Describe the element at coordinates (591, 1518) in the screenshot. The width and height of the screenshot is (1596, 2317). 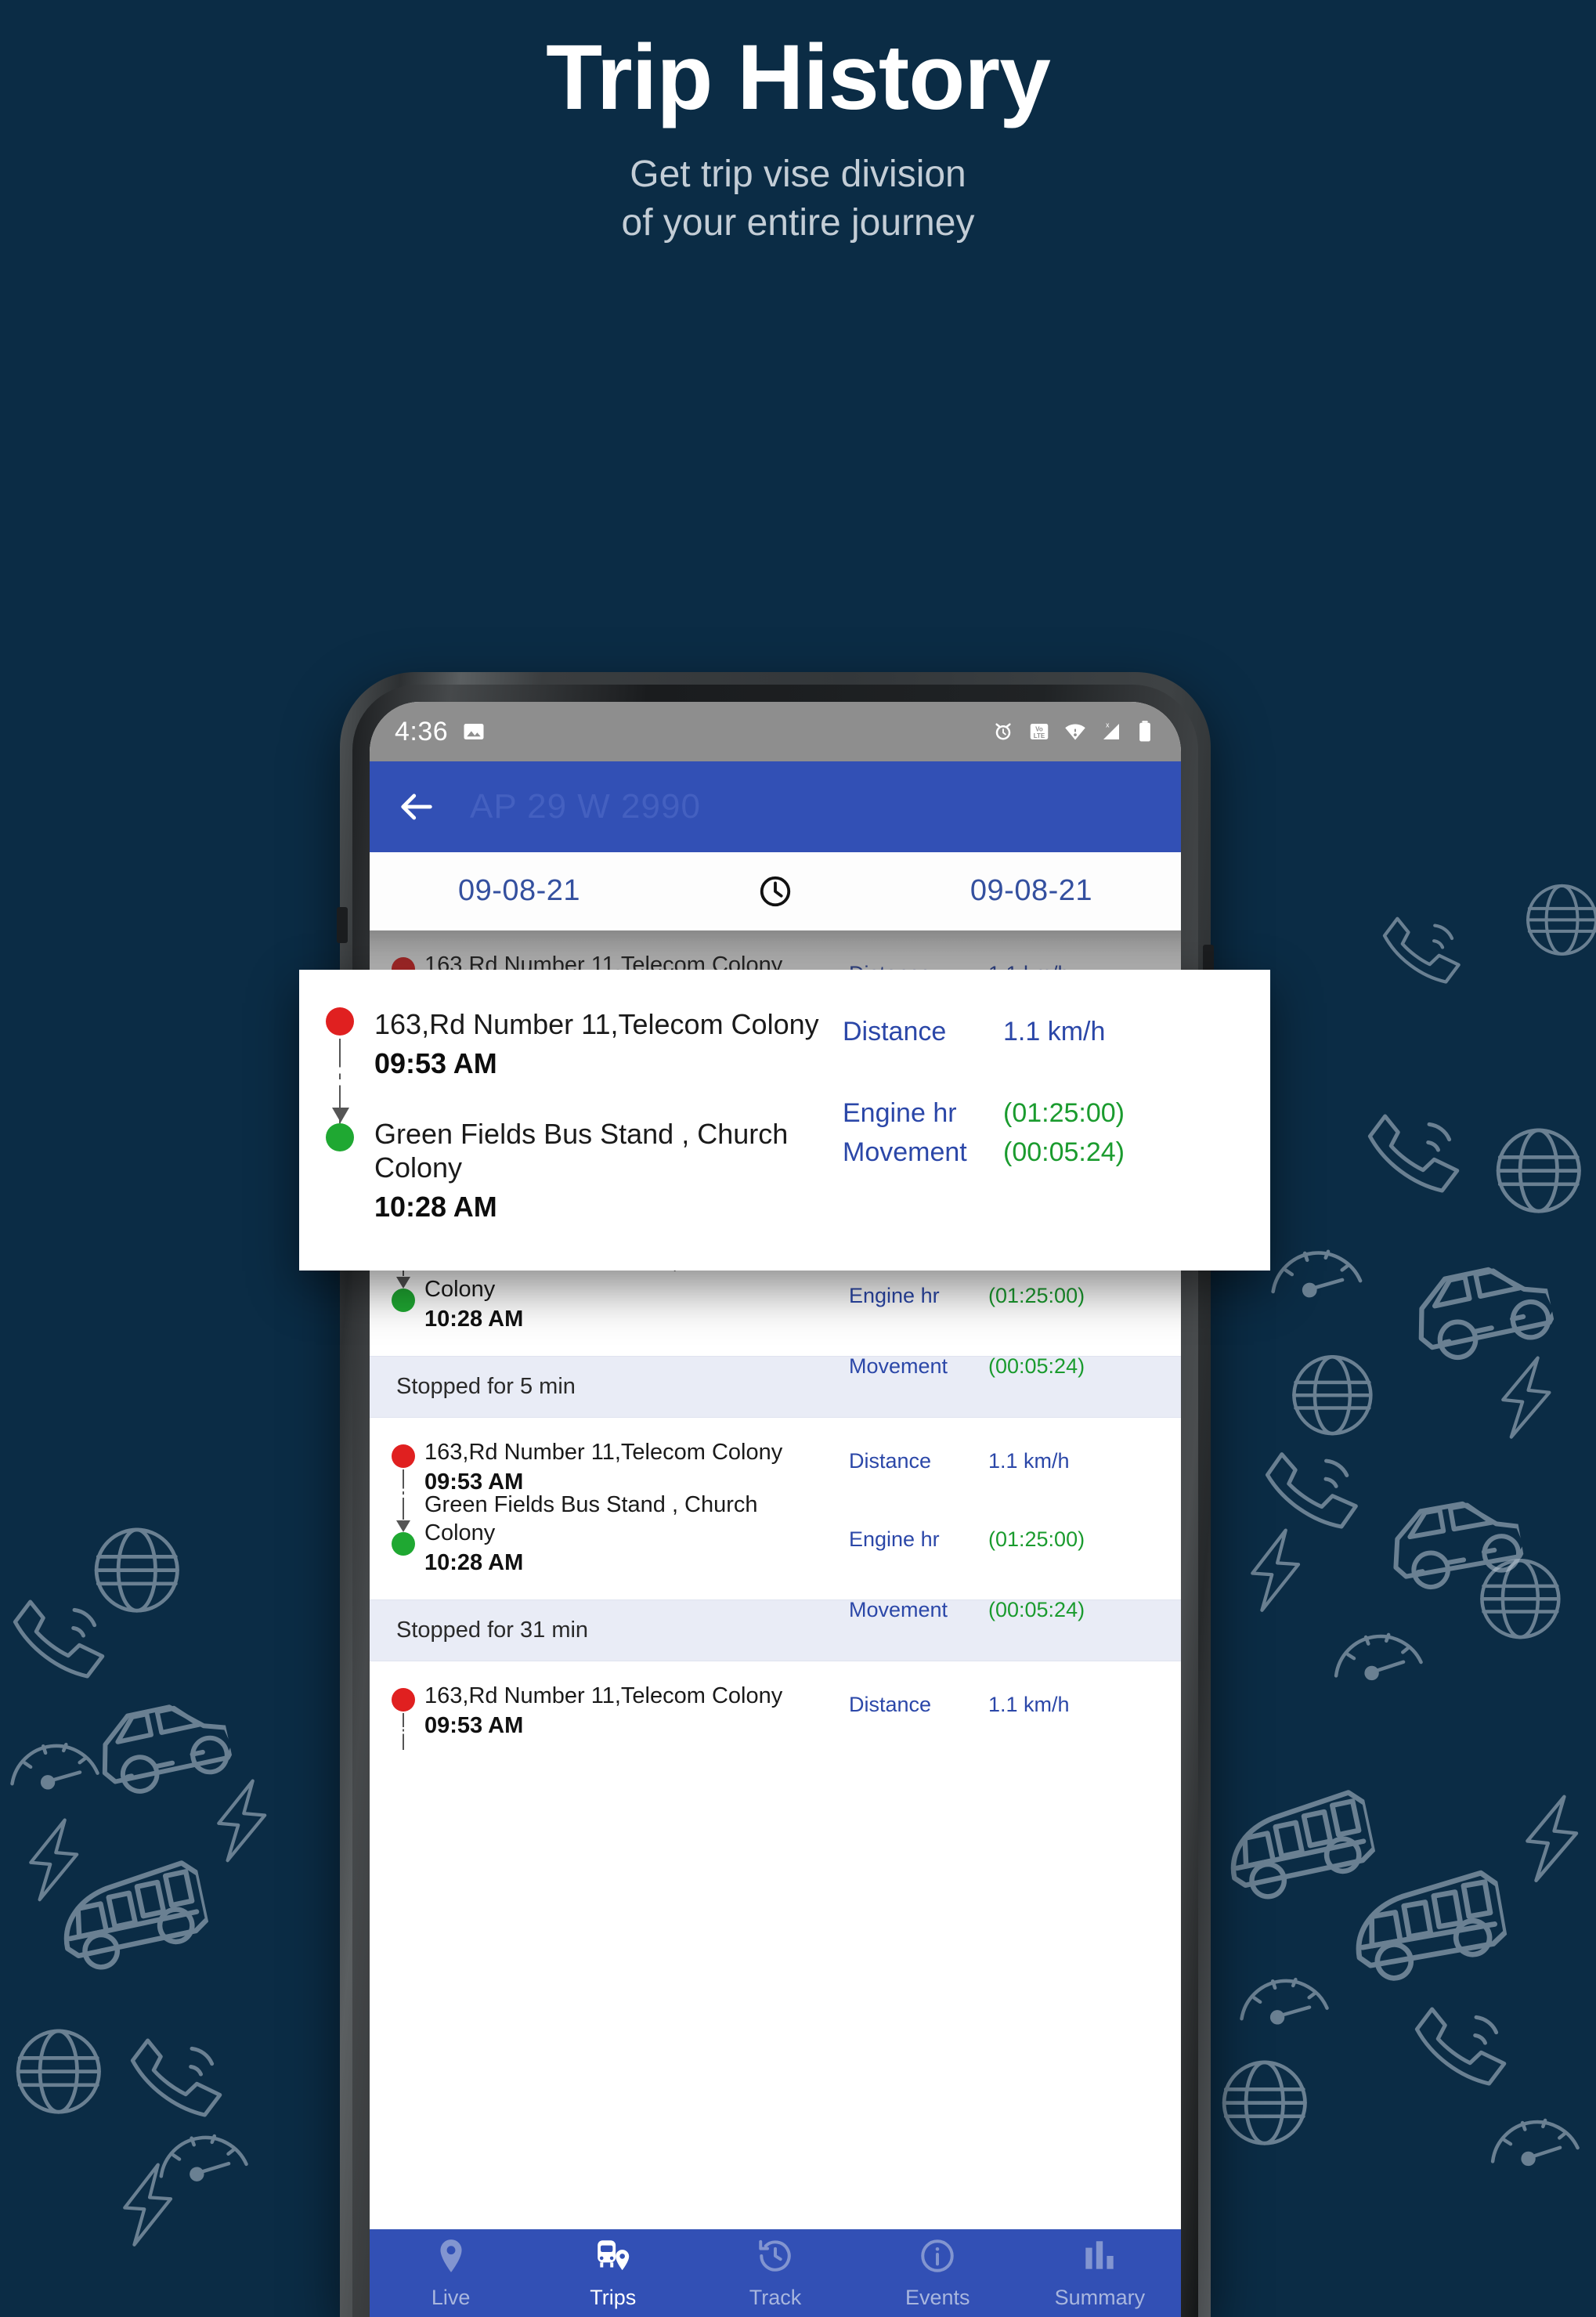
I see `trip-end-address: Green Fields Bus Stand , Church Colony` at that location.